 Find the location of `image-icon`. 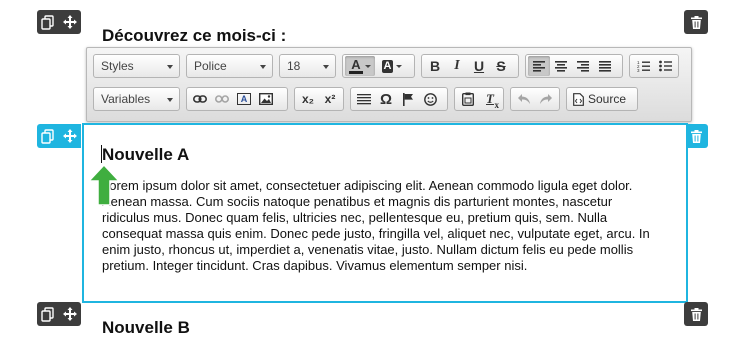

image-icon is located at coordinates (266, 99).